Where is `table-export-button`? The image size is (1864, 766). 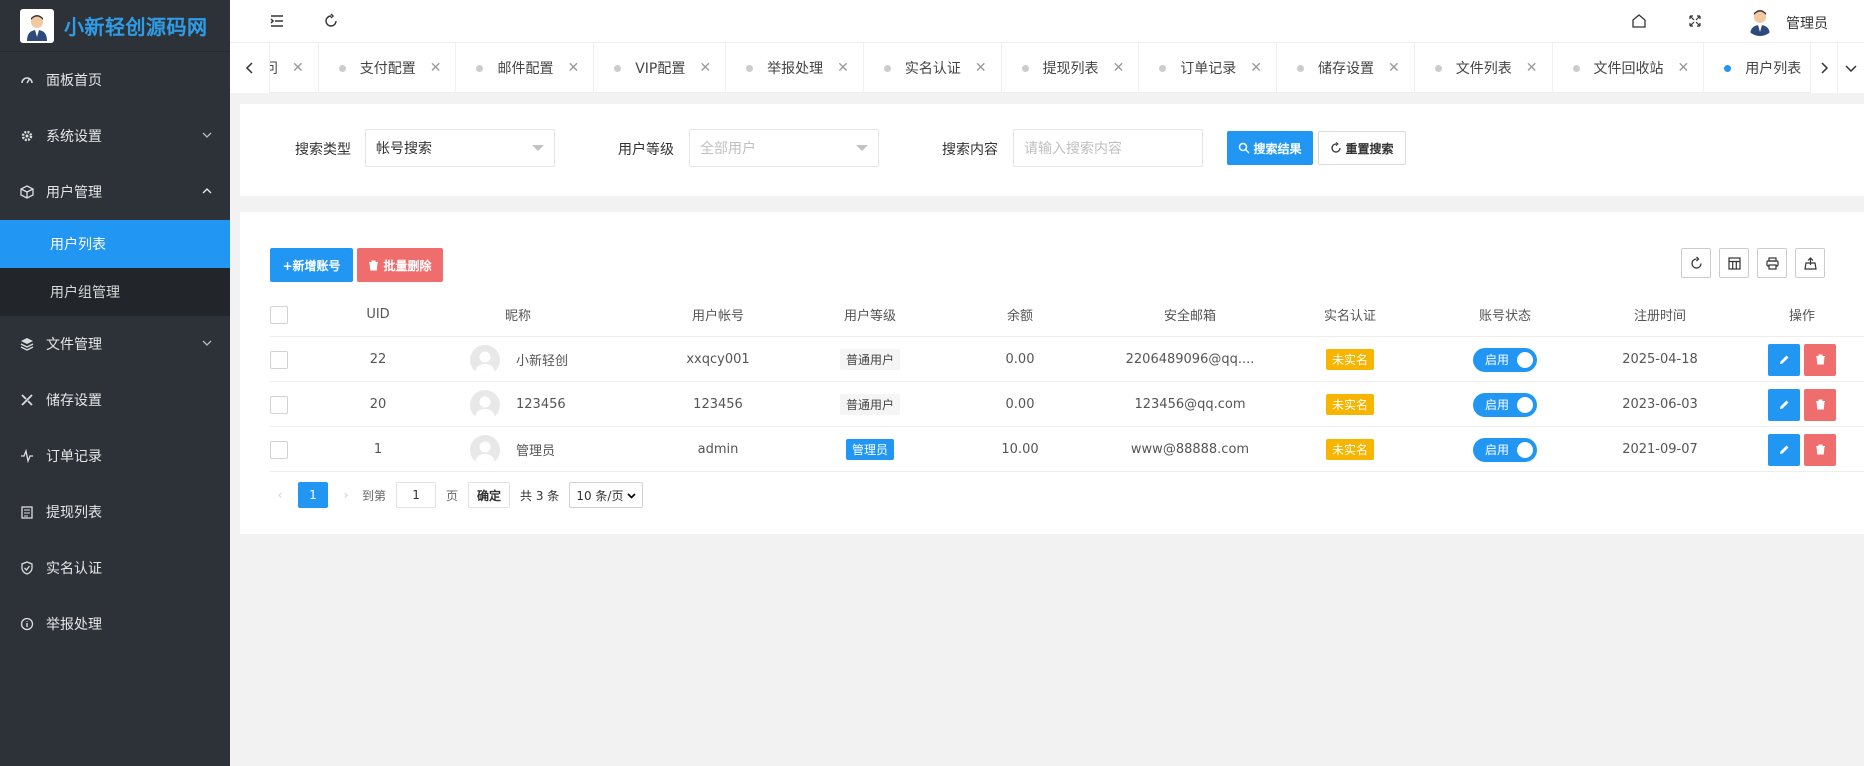
table-export-button is located at coordinates (1810, 263).